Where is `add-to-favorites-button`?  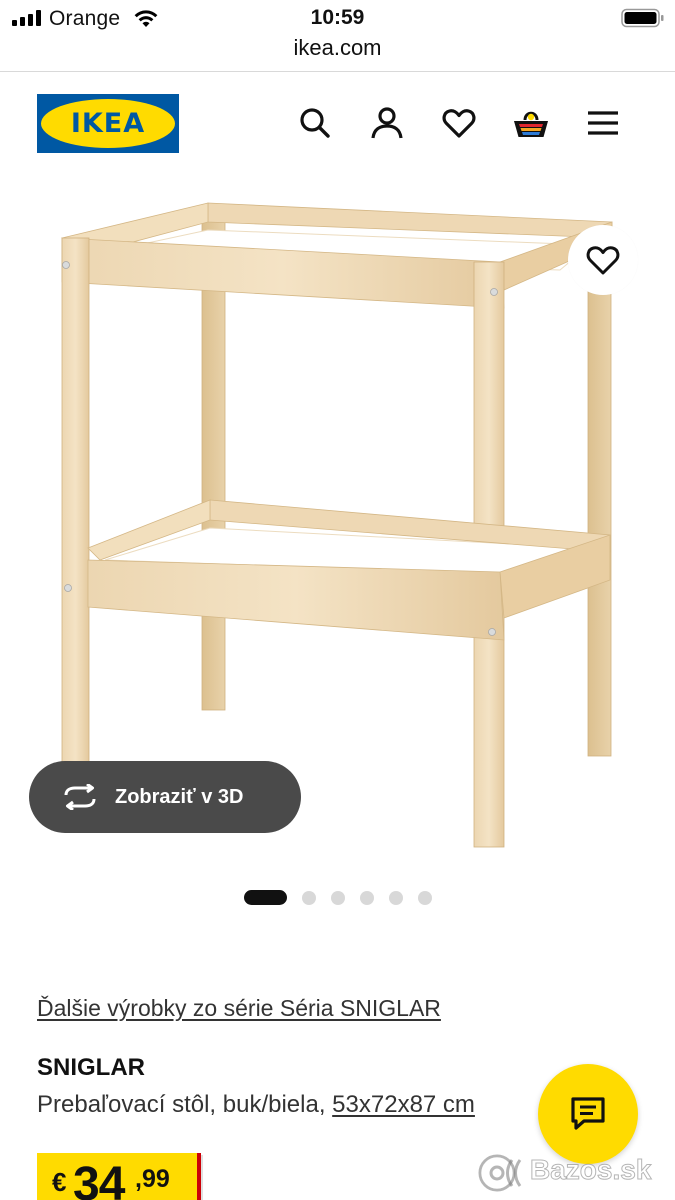 add-to-favorites-button is located at coordinates (603, 260).